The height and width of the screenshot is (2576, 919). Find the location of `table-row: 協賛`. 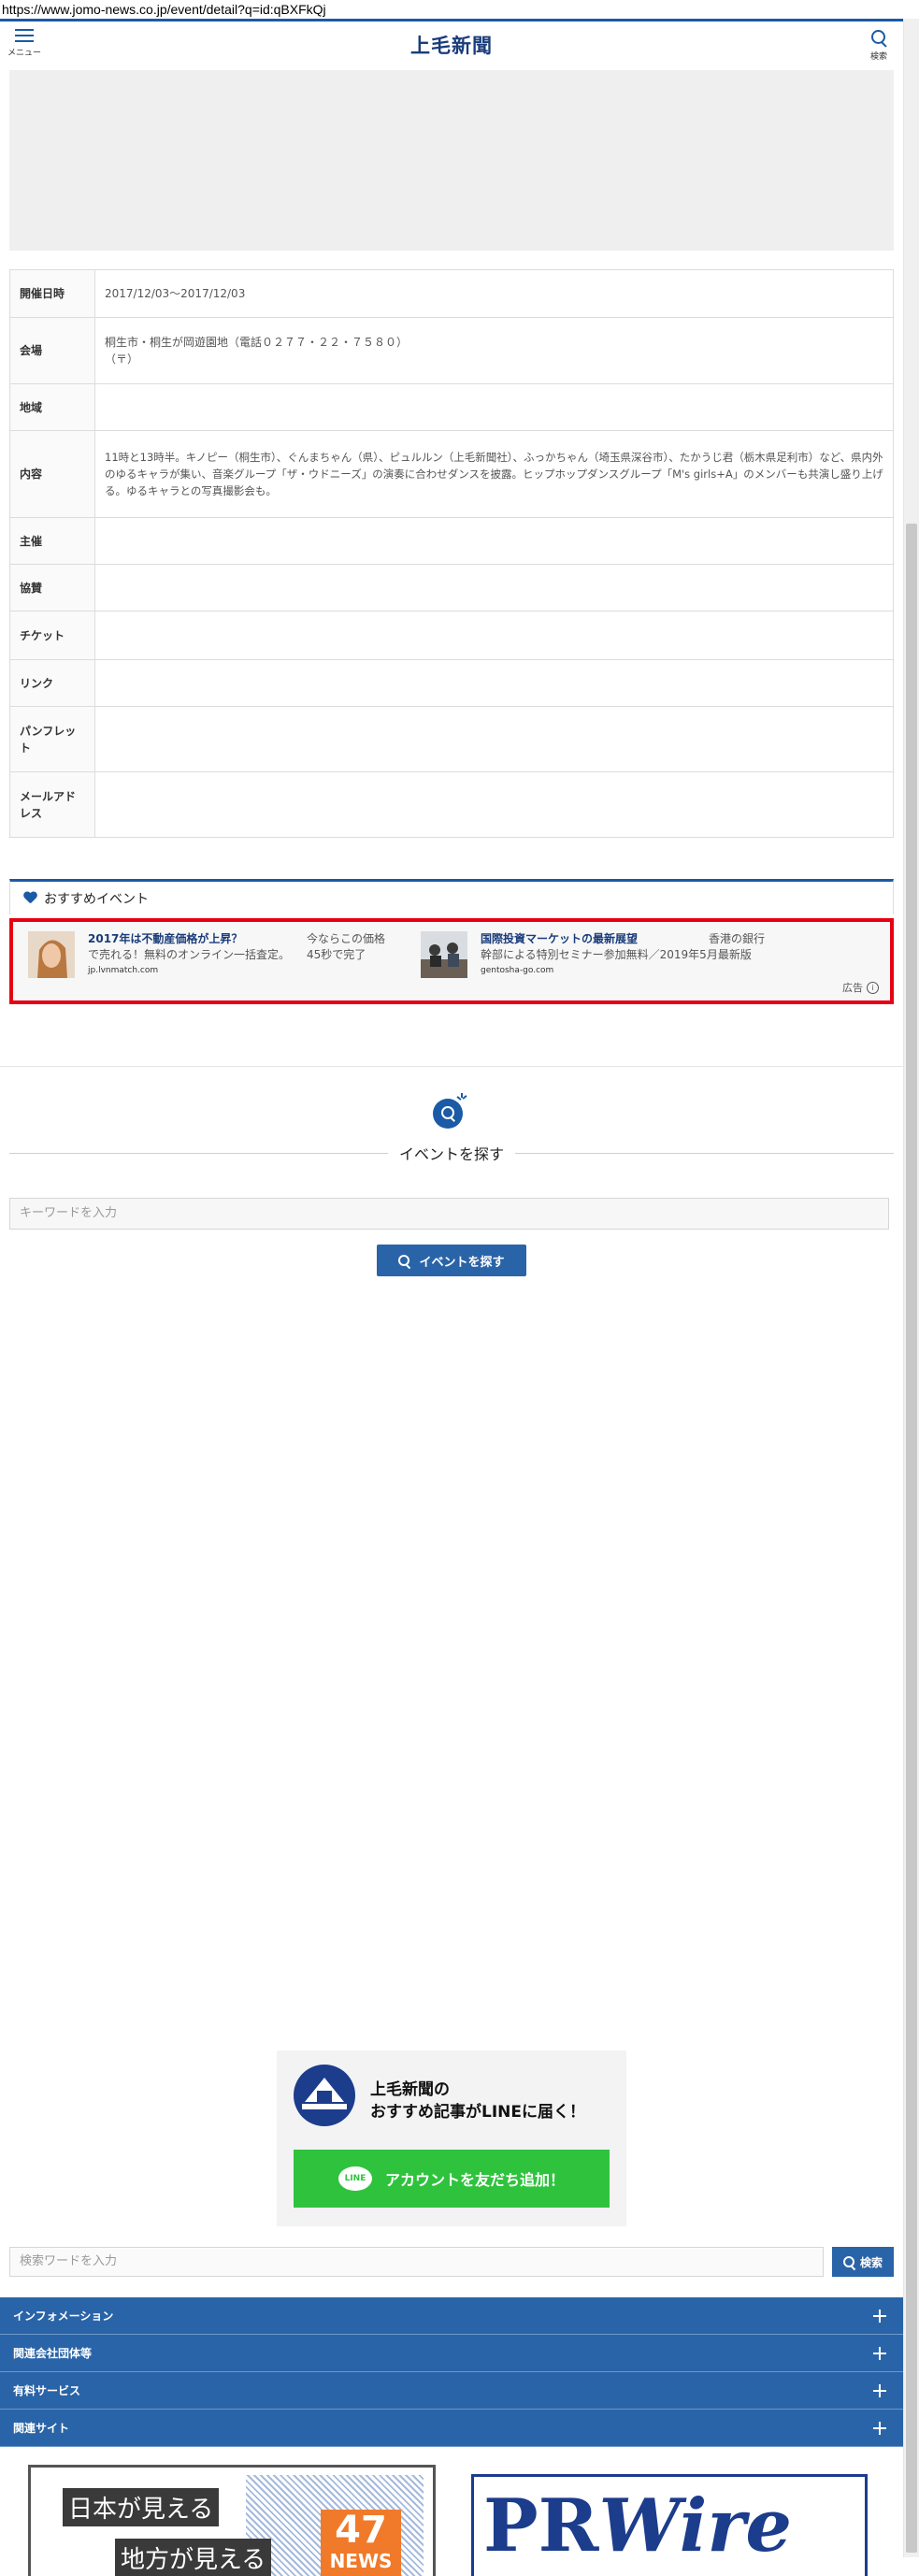

table-row: 協賛 is located at coordinates (451, 588).